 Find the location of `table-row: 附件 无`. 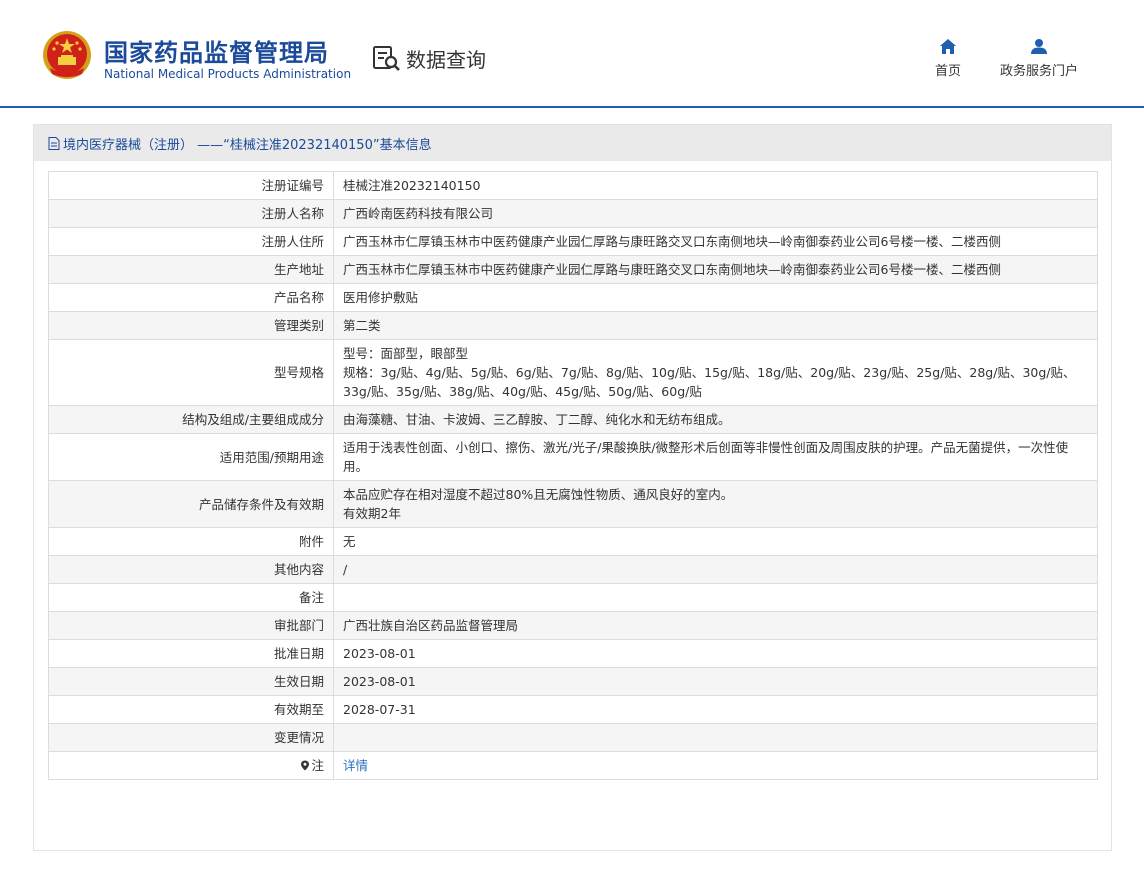

table-row: 附件 无 is located at coordinates (573, 541).